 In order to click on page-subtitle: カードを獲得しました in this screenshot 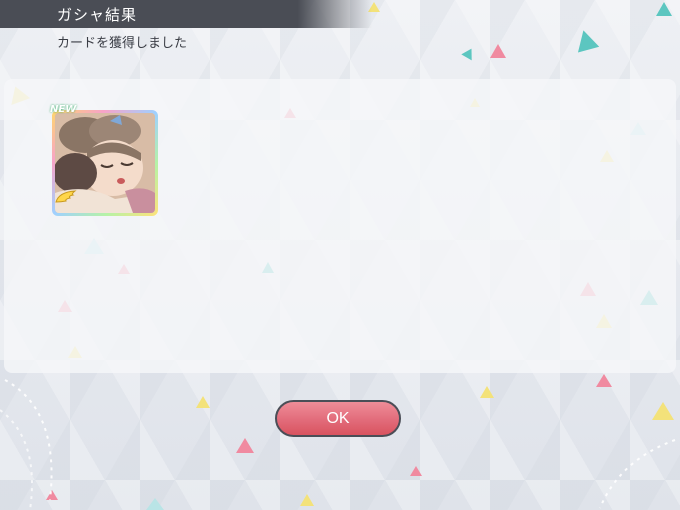, I will do `click(122, 43)`.